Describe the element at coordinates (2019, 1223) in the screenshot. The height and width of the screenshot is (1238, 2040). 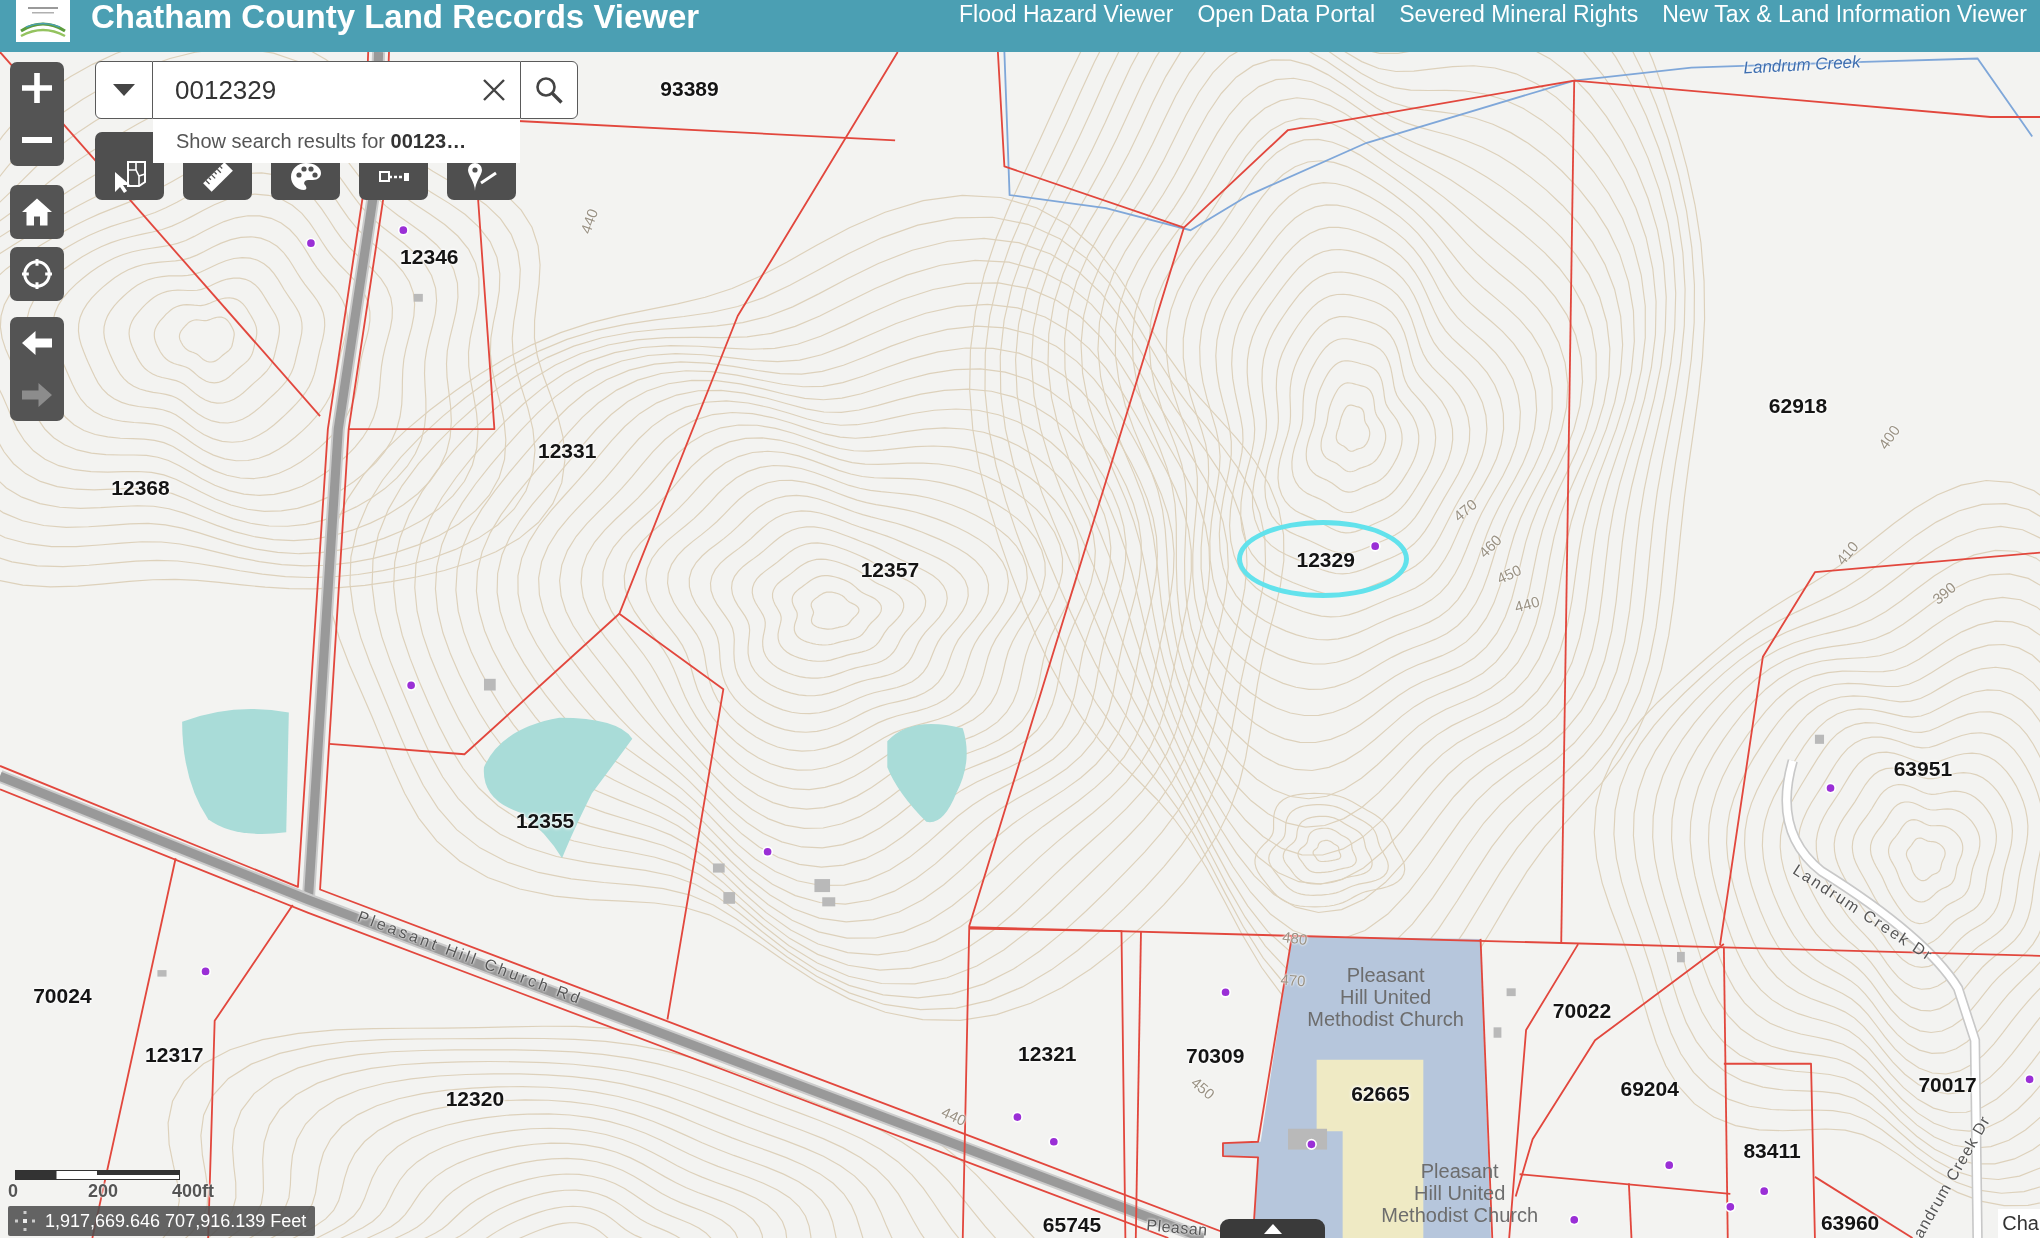
I see `attribution-text: Cha` at that location.